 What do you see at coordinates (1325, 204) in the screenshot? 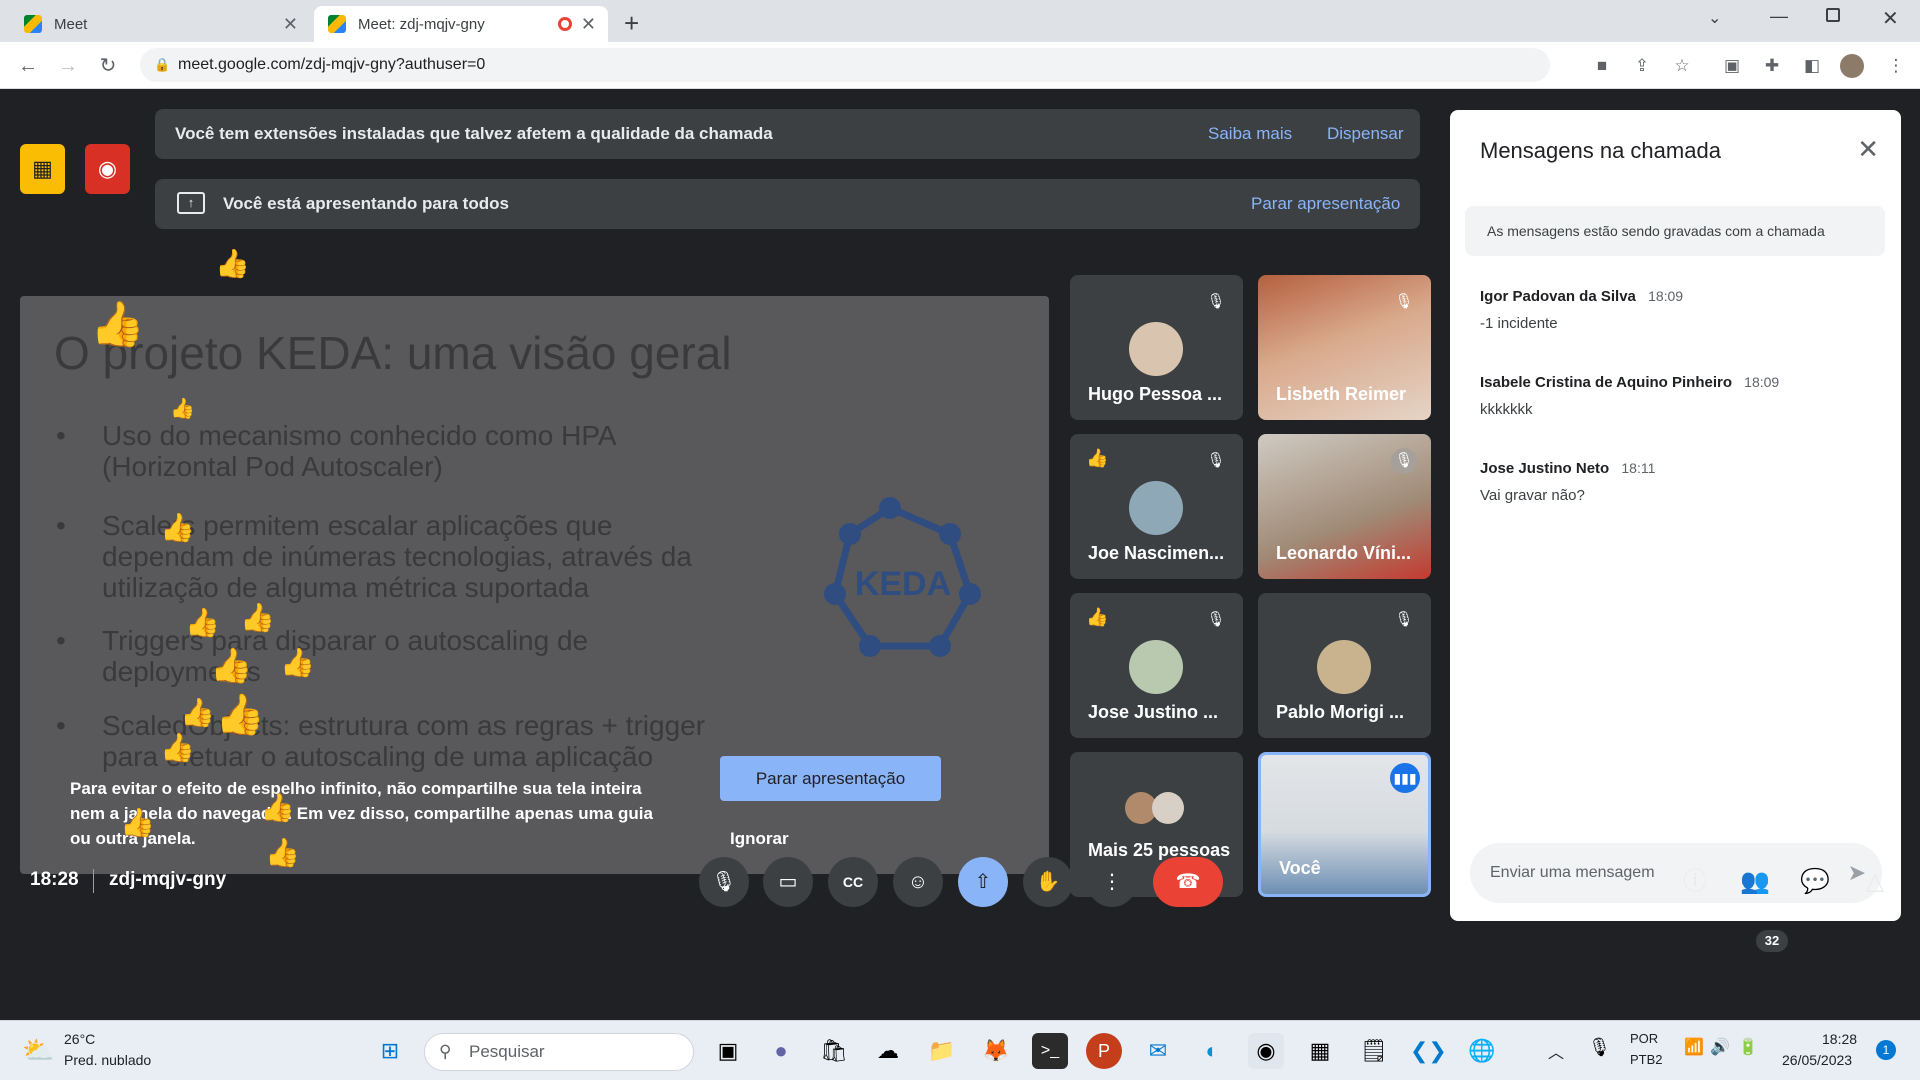
I see `stop-presenting-link: Parar apresentação` at bounding box center [1325, 204].